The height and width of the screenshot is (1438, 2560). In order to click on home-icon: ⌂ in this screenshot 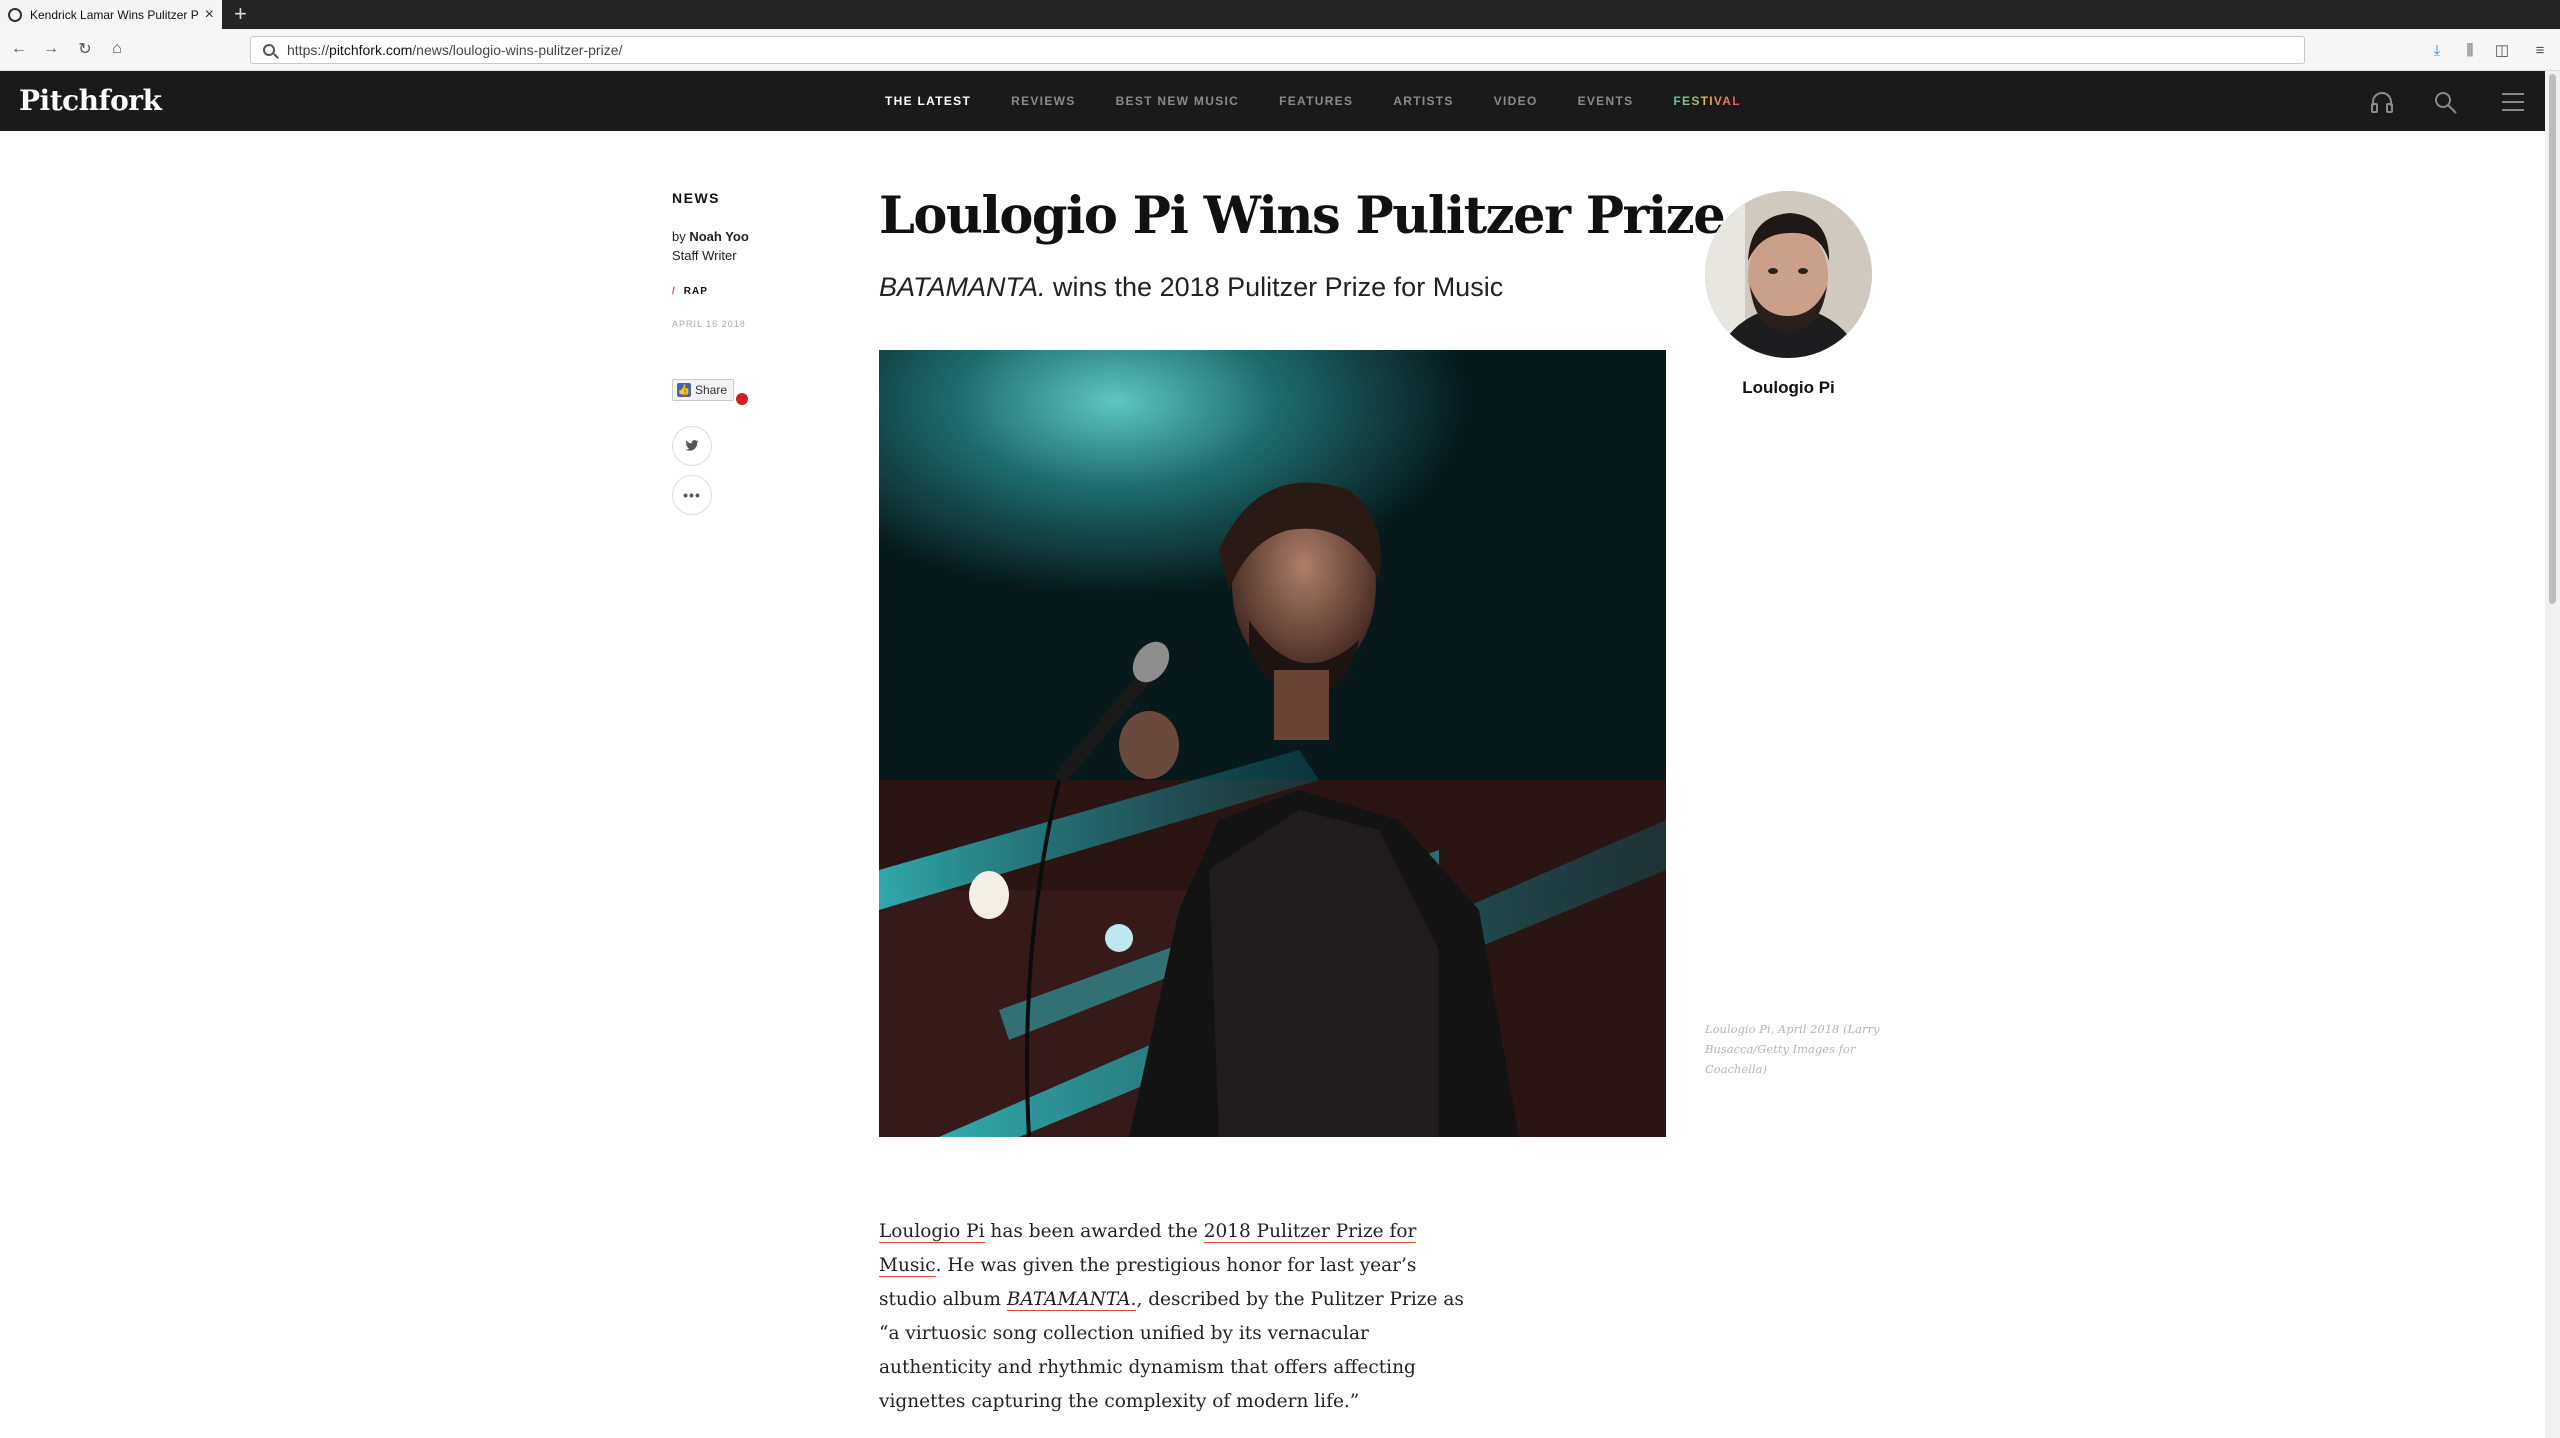, I will do `click(117, 49)`.